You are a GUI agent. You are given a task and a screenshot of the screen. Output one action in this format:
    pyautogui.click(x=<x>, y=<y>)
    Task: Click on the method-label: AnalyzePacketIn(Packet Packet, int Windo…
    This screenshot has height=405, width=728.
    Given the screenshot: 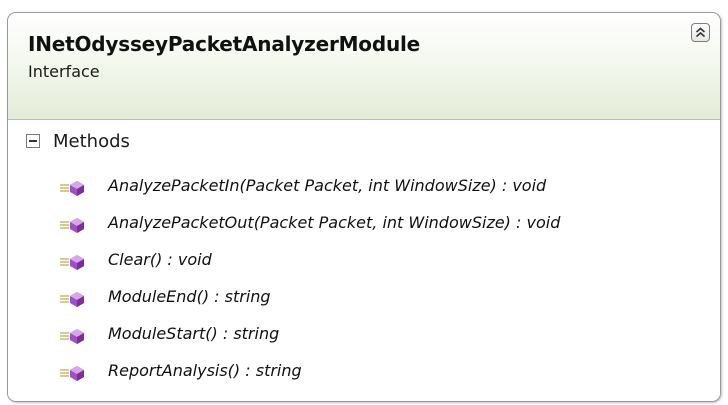 What is the action you would take?
    pyautogui.click(x=327, y=185)
    